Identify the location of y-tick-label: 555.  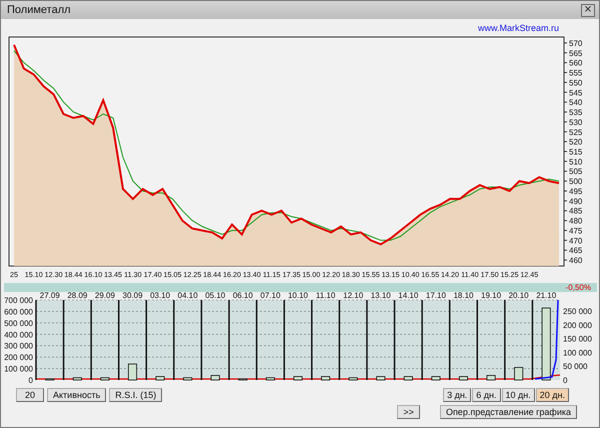
(576, 73).